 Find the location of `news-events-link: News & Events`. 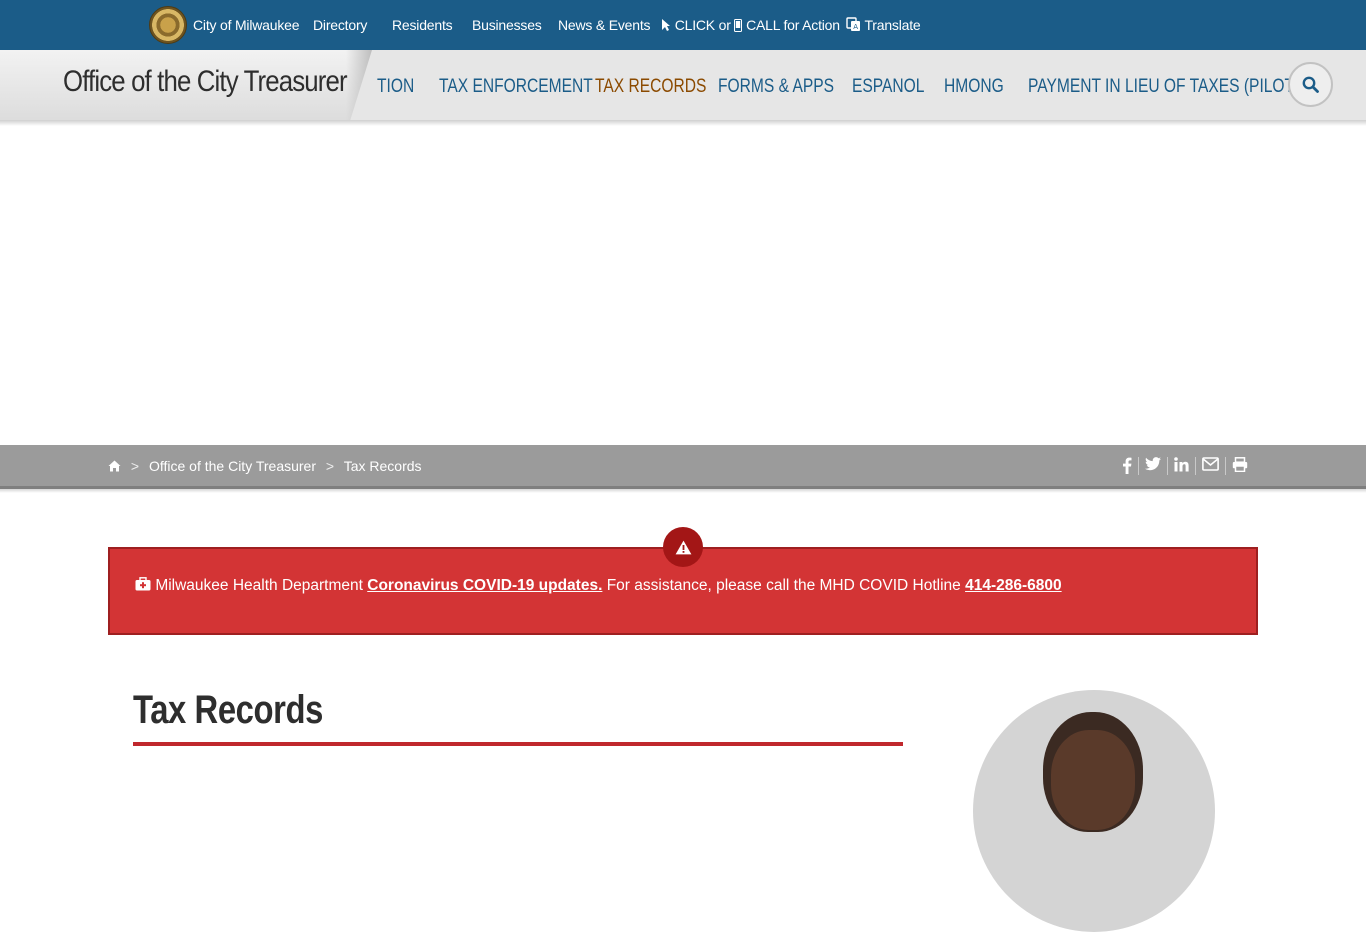

news-events-link: News & Events is located at coordinates (604, 25).